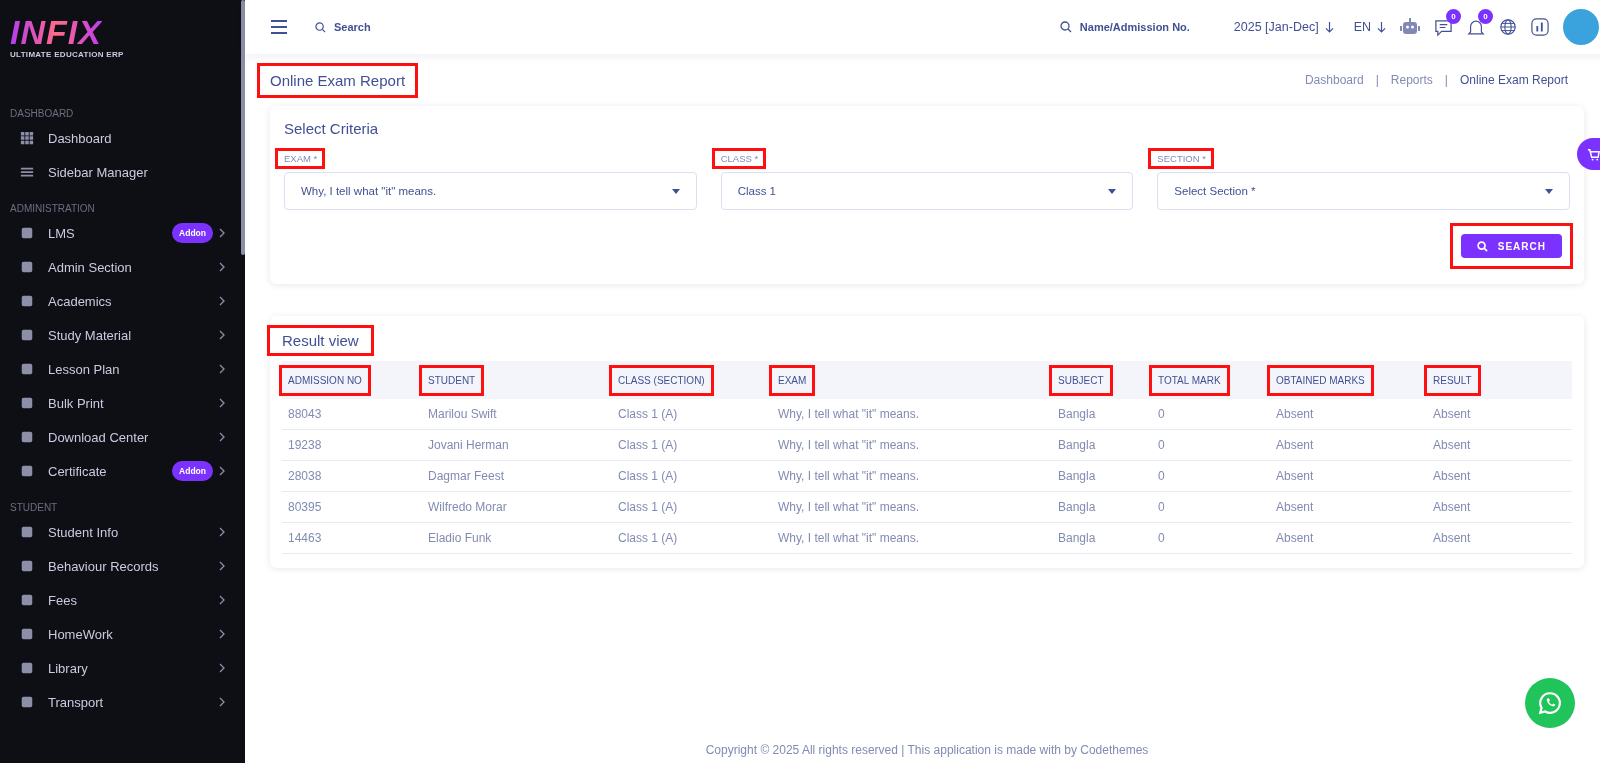 This screenshot has height=763, width=1600. I want to click on sidebar-item: Bulk Print, so click(122, 403).